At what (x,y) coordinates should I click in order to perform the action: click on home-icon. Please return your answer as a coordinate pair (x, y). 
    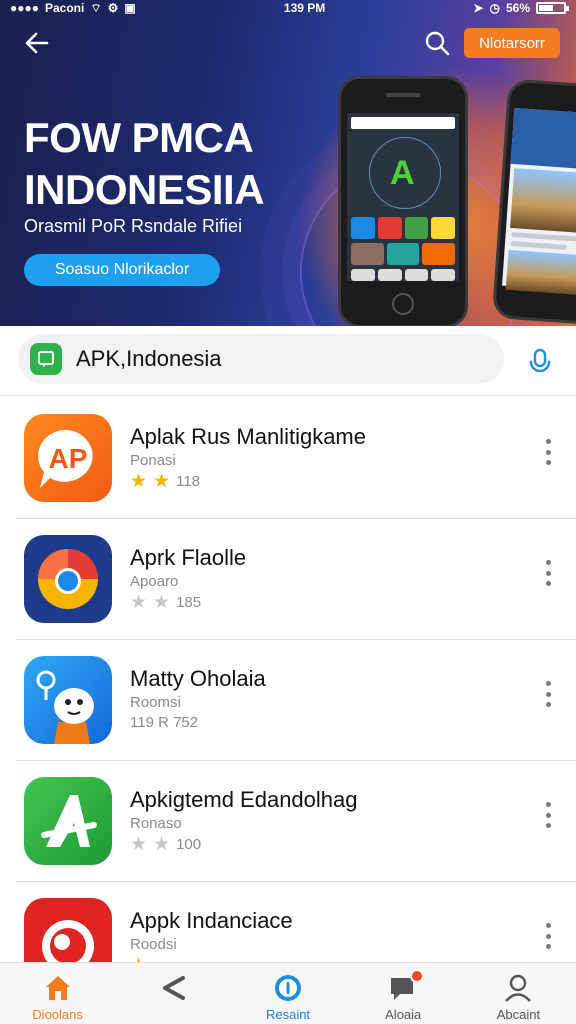
    Looking at the image, I should click on (58, 988).